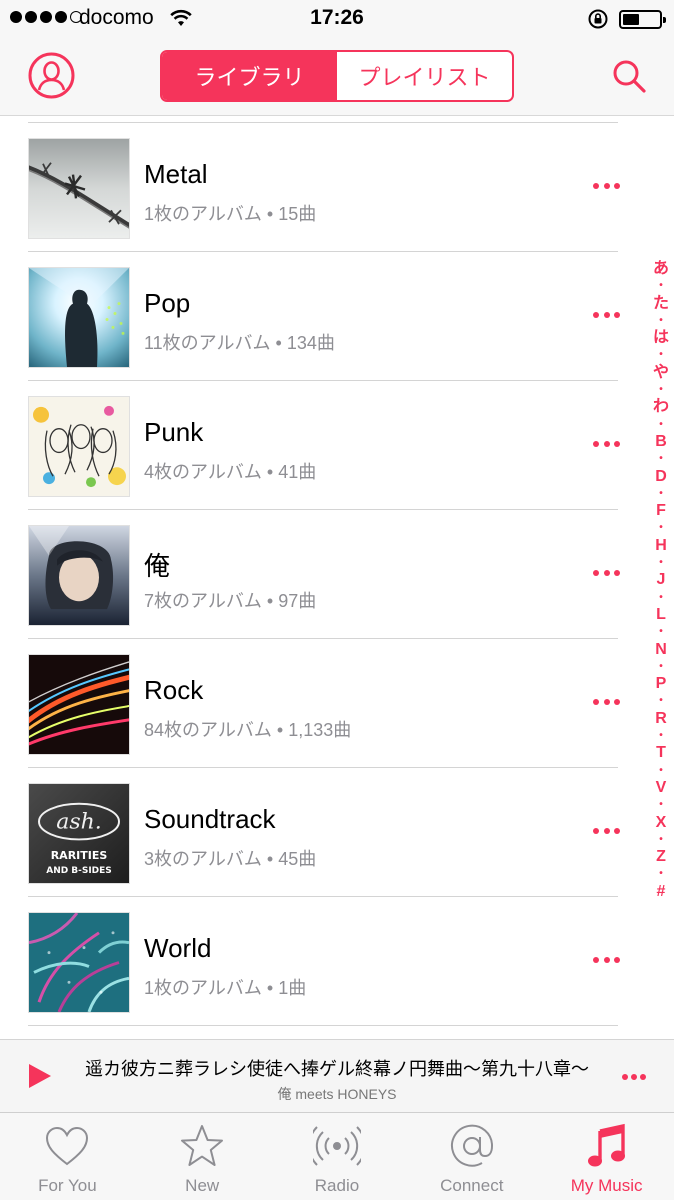 Image resolution: width=674 pixels, height=1200 pixels. I want to click on index-letter: や, so click(661, 372).